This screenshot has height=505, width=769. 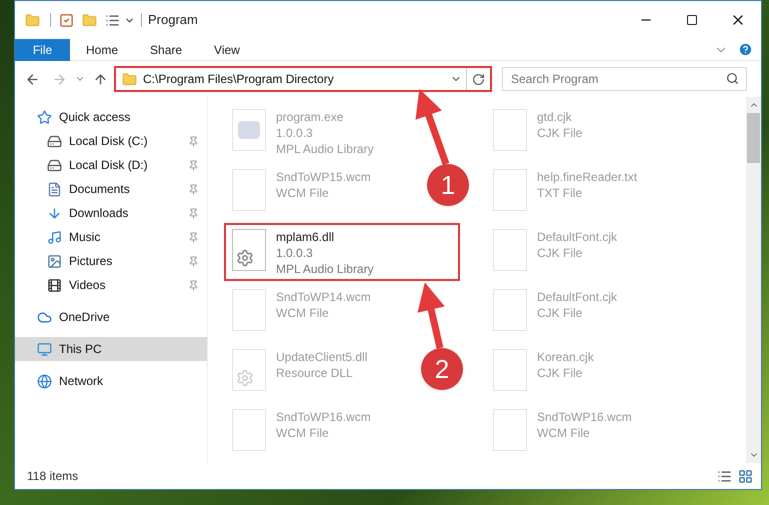 I want to click on nav-item: Videos, so click(x=111, y=285).